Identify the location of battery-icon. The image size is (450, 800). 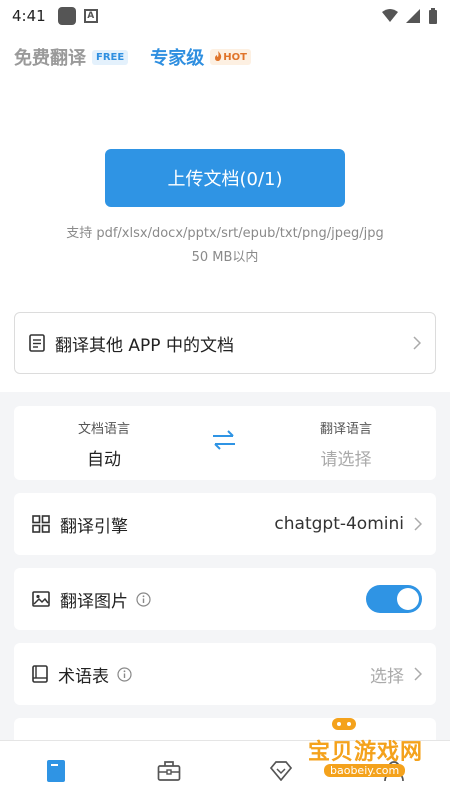
(433, 16).